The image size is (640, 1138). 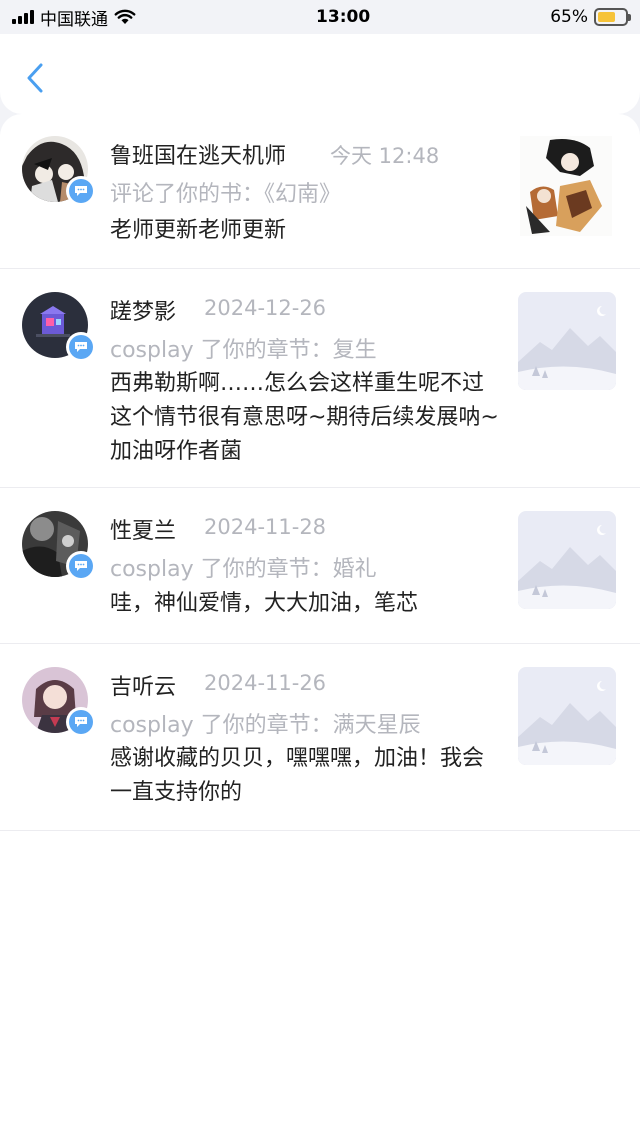 What do you see at coordinates (385, 156) in the screenshot?
I see `timestamp: 今天 12:48` at bounding box center [385, 156].